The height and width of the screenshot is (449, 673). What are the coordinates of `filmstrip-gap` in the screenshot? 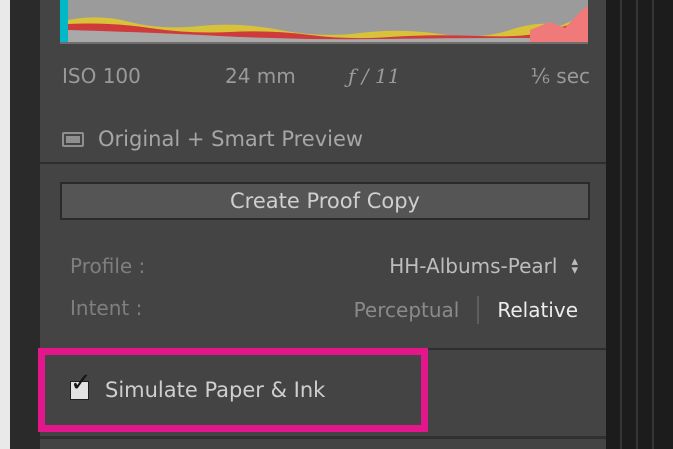 It's located at (25, 224).